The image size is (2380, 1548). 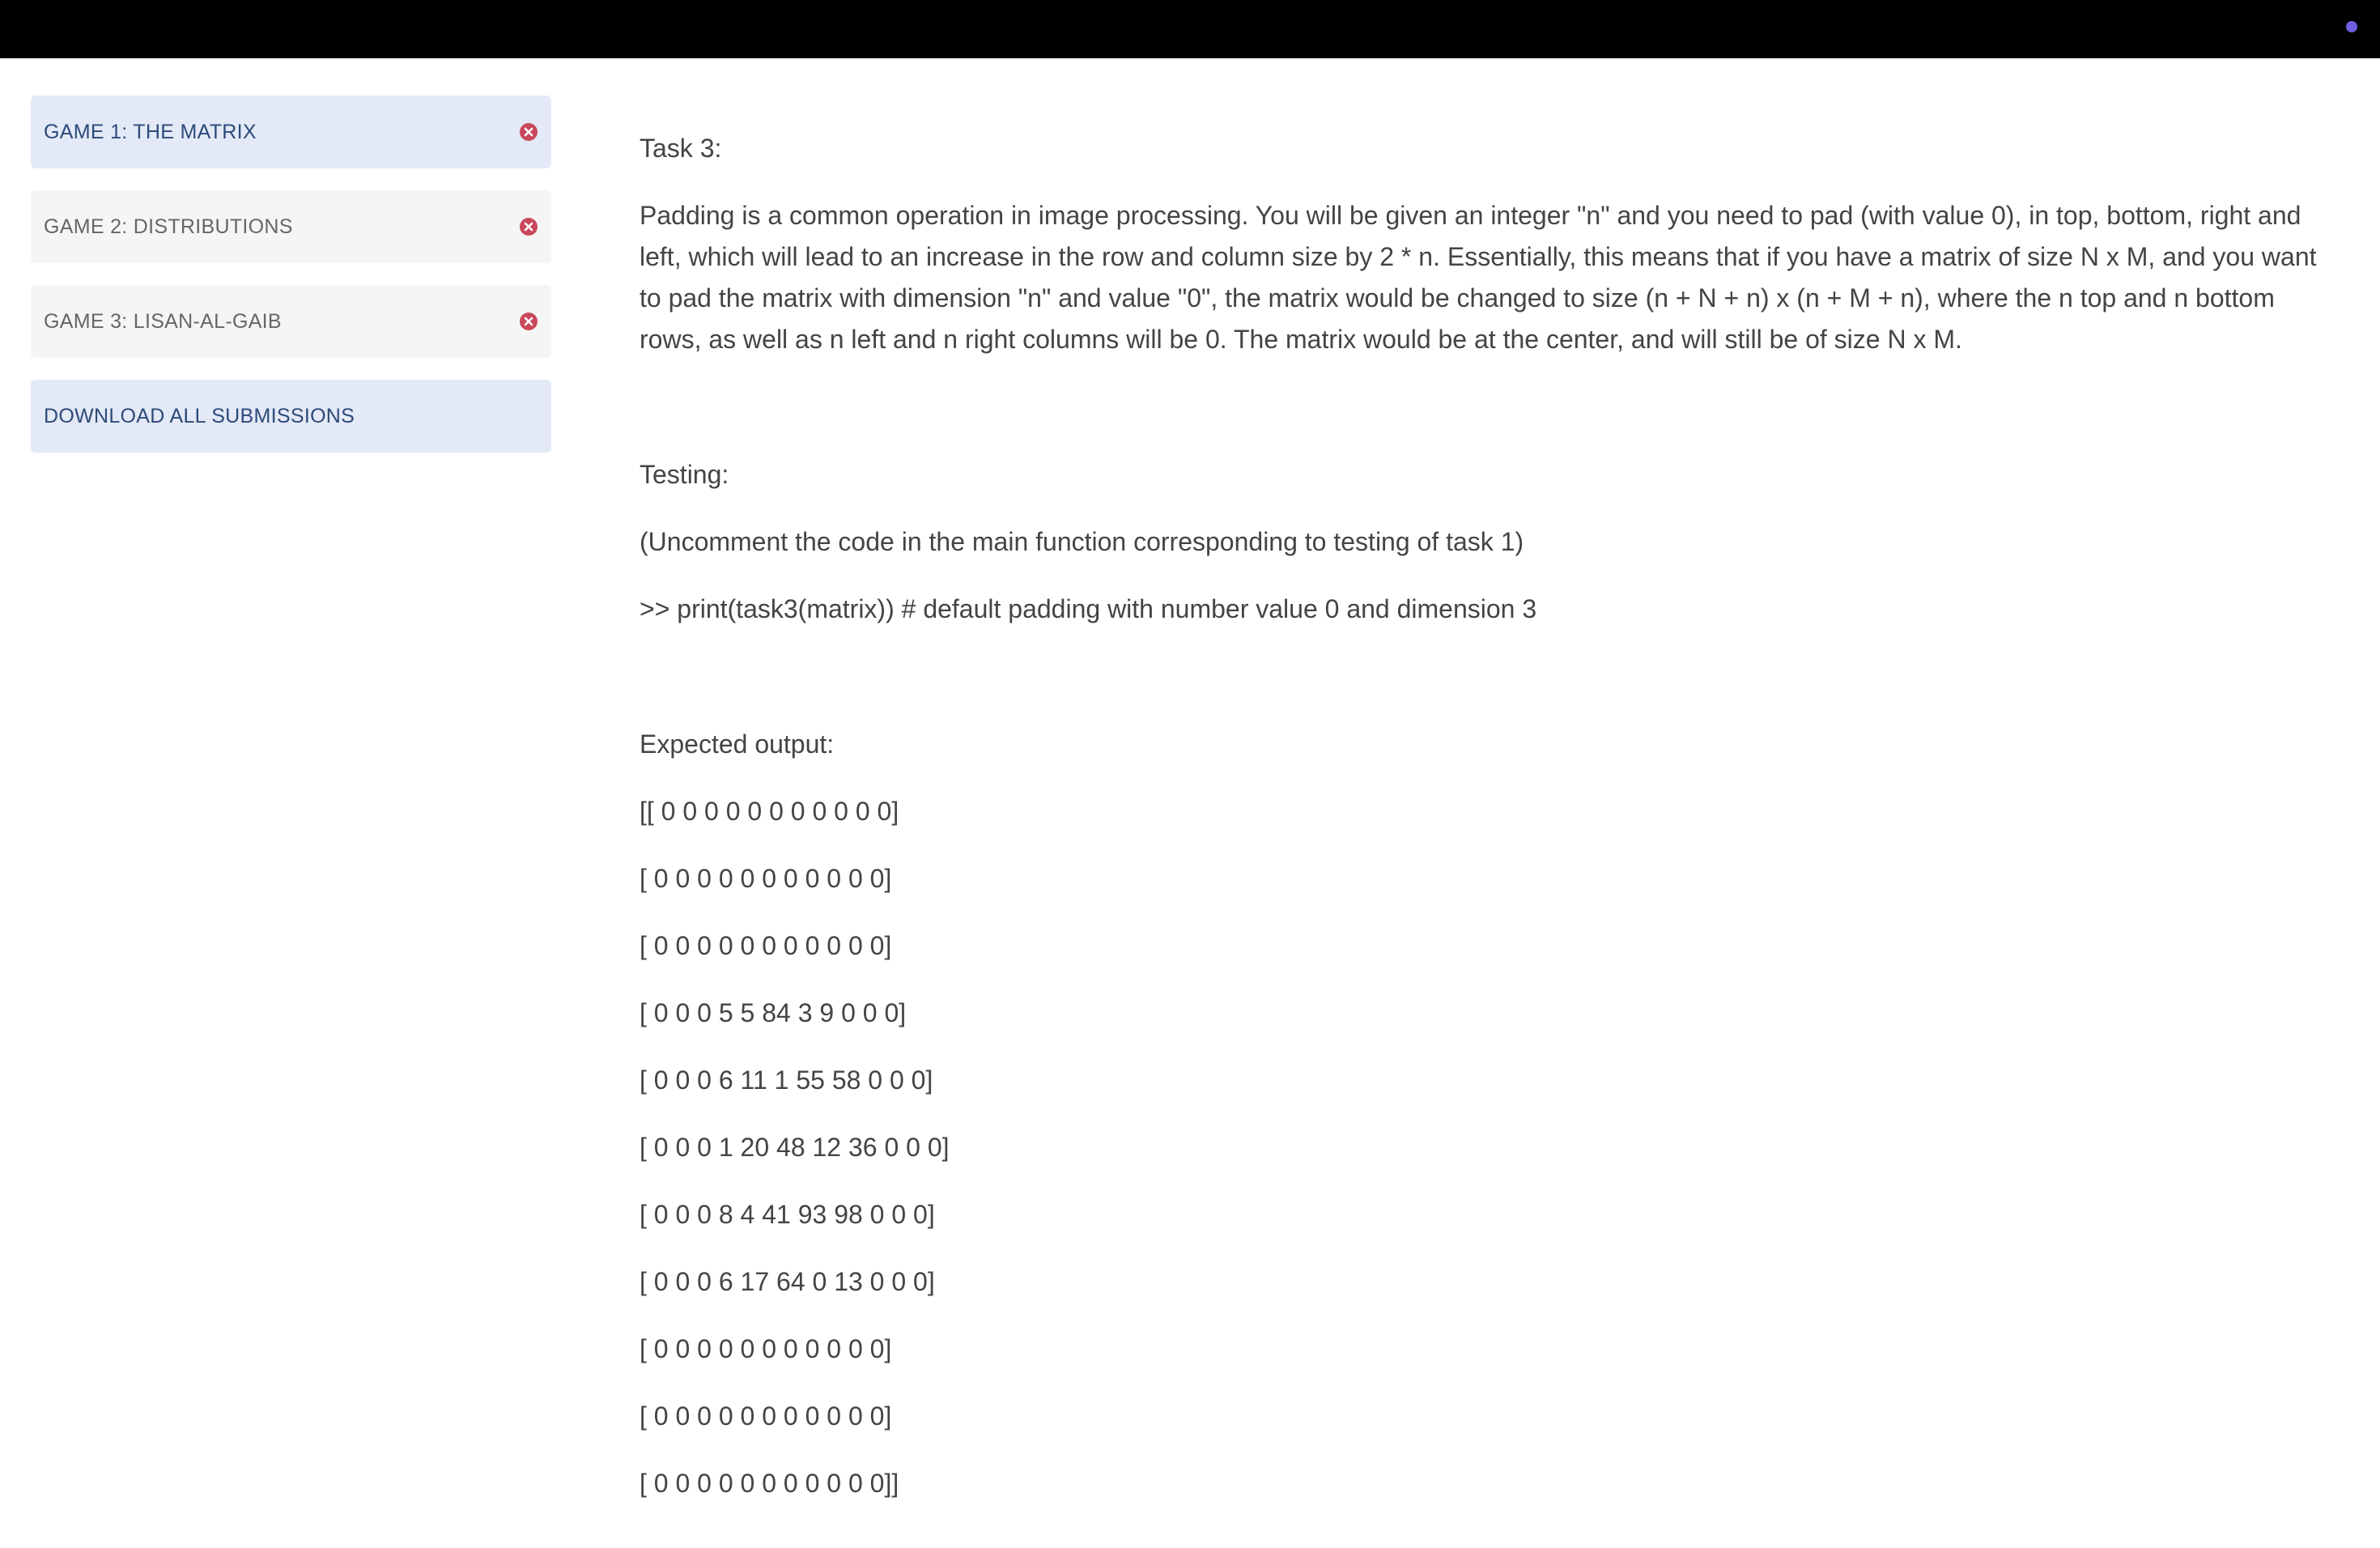 What do you see at coordinates (150, 132) in the screenshot?
I see `sidebar-item-label: GAME 1: THE MATRIX` at bounding box center [150, 132].